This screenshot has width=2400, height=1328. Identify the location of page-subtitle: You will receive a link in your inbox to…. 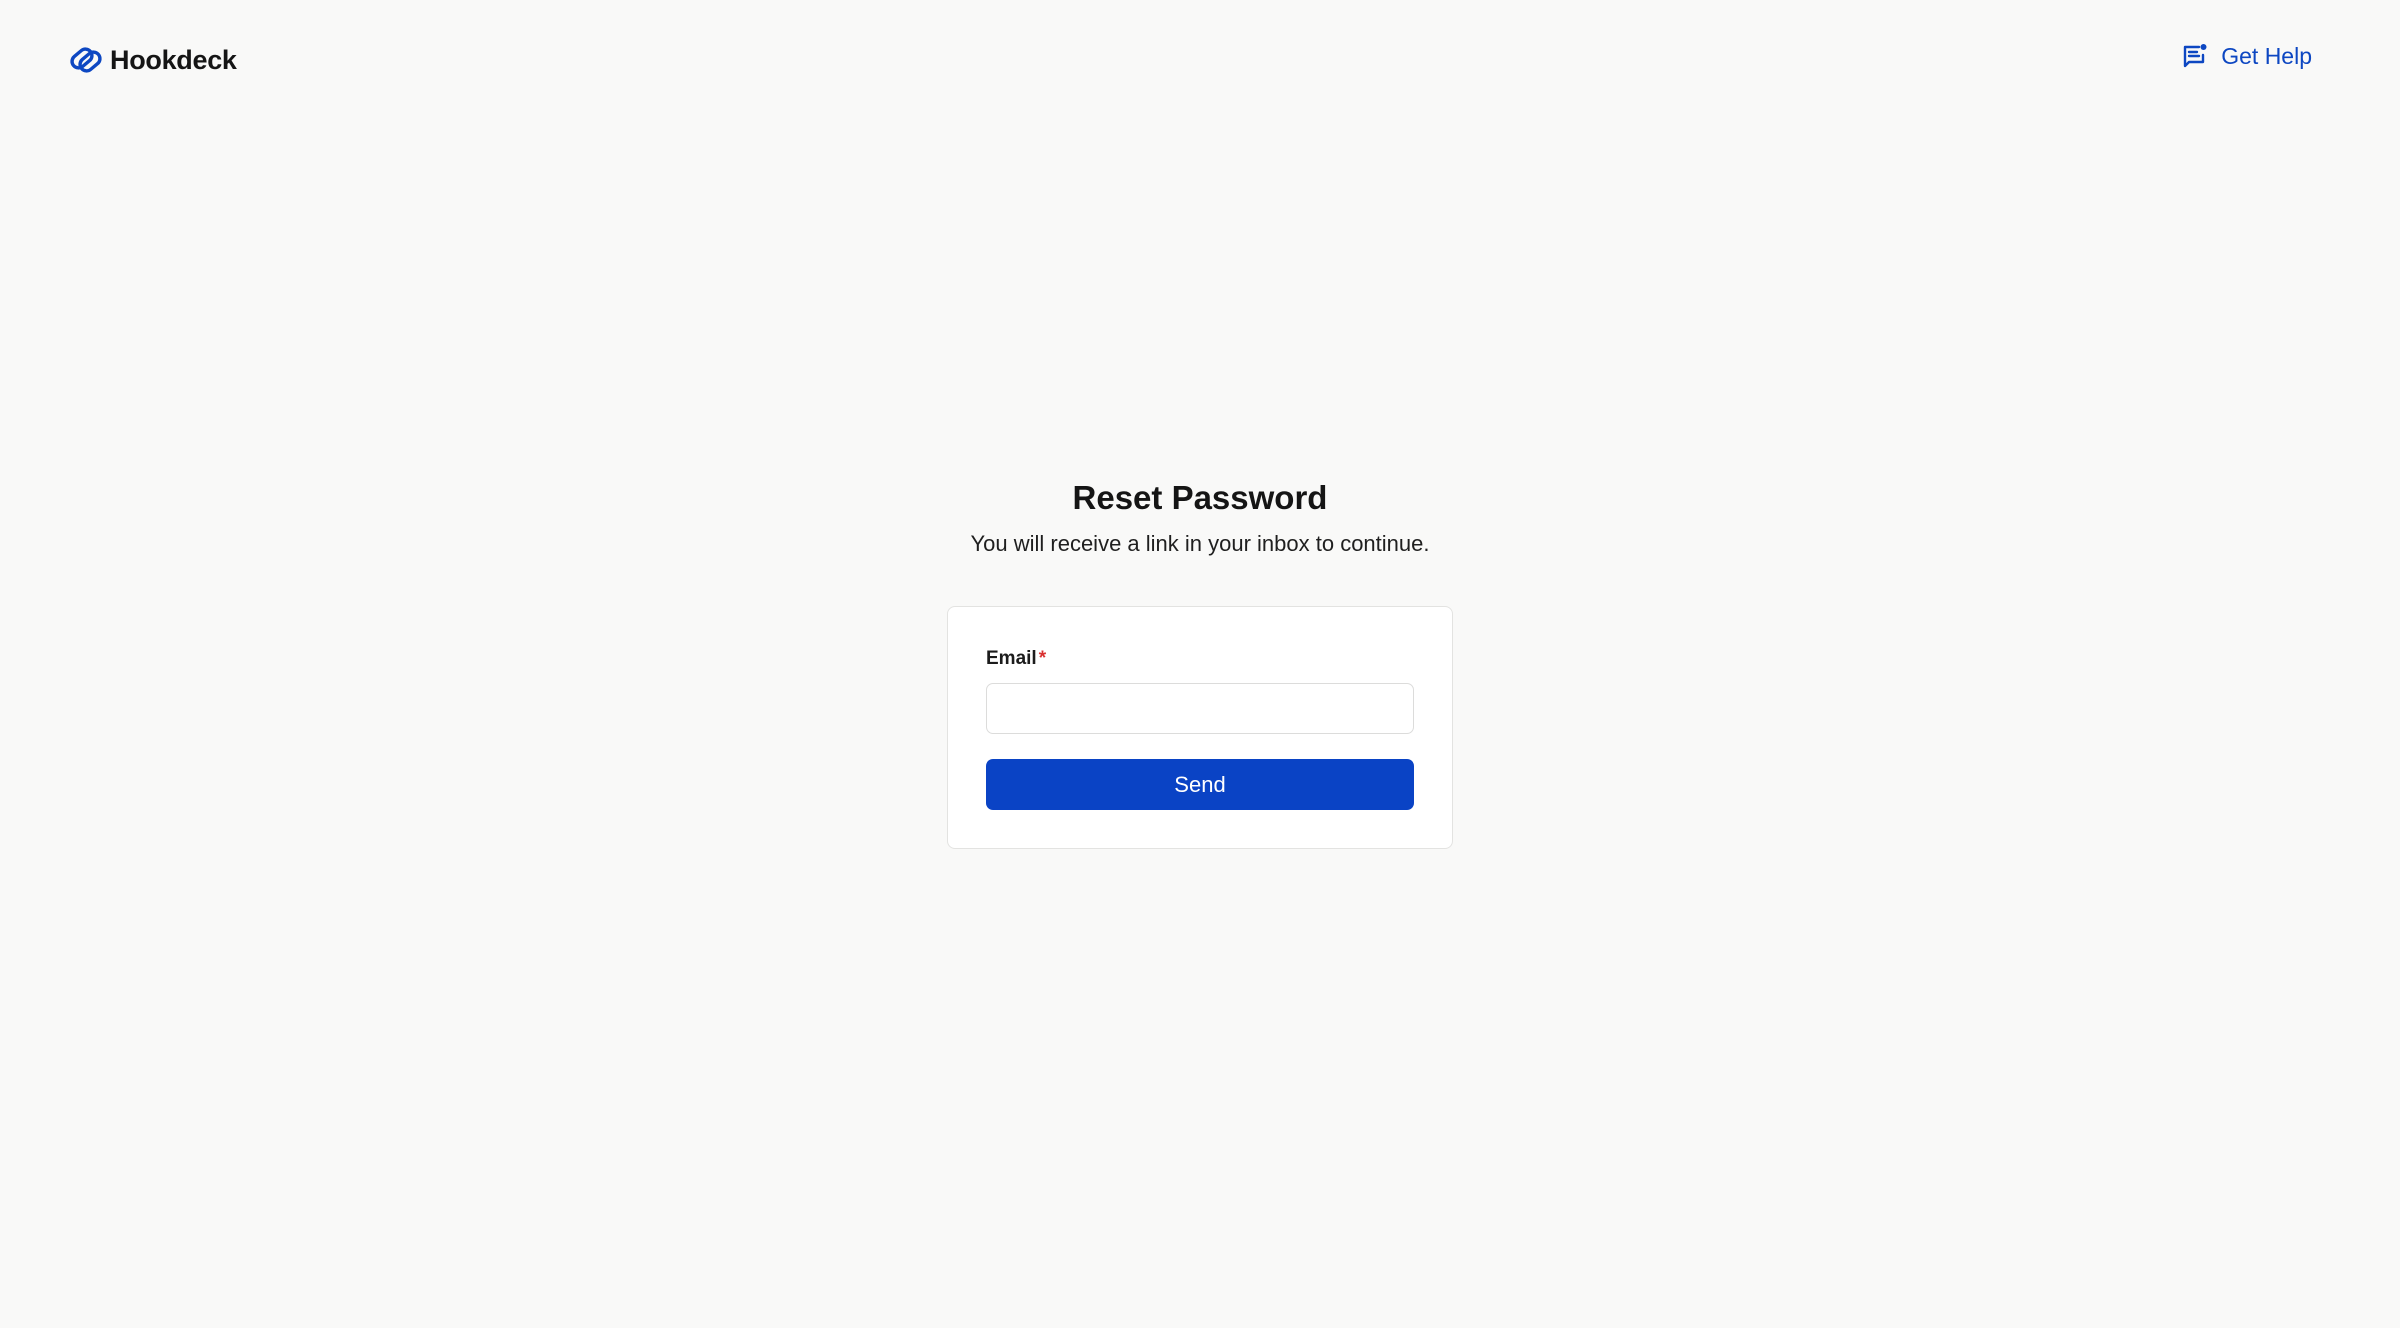
(1200, 543).